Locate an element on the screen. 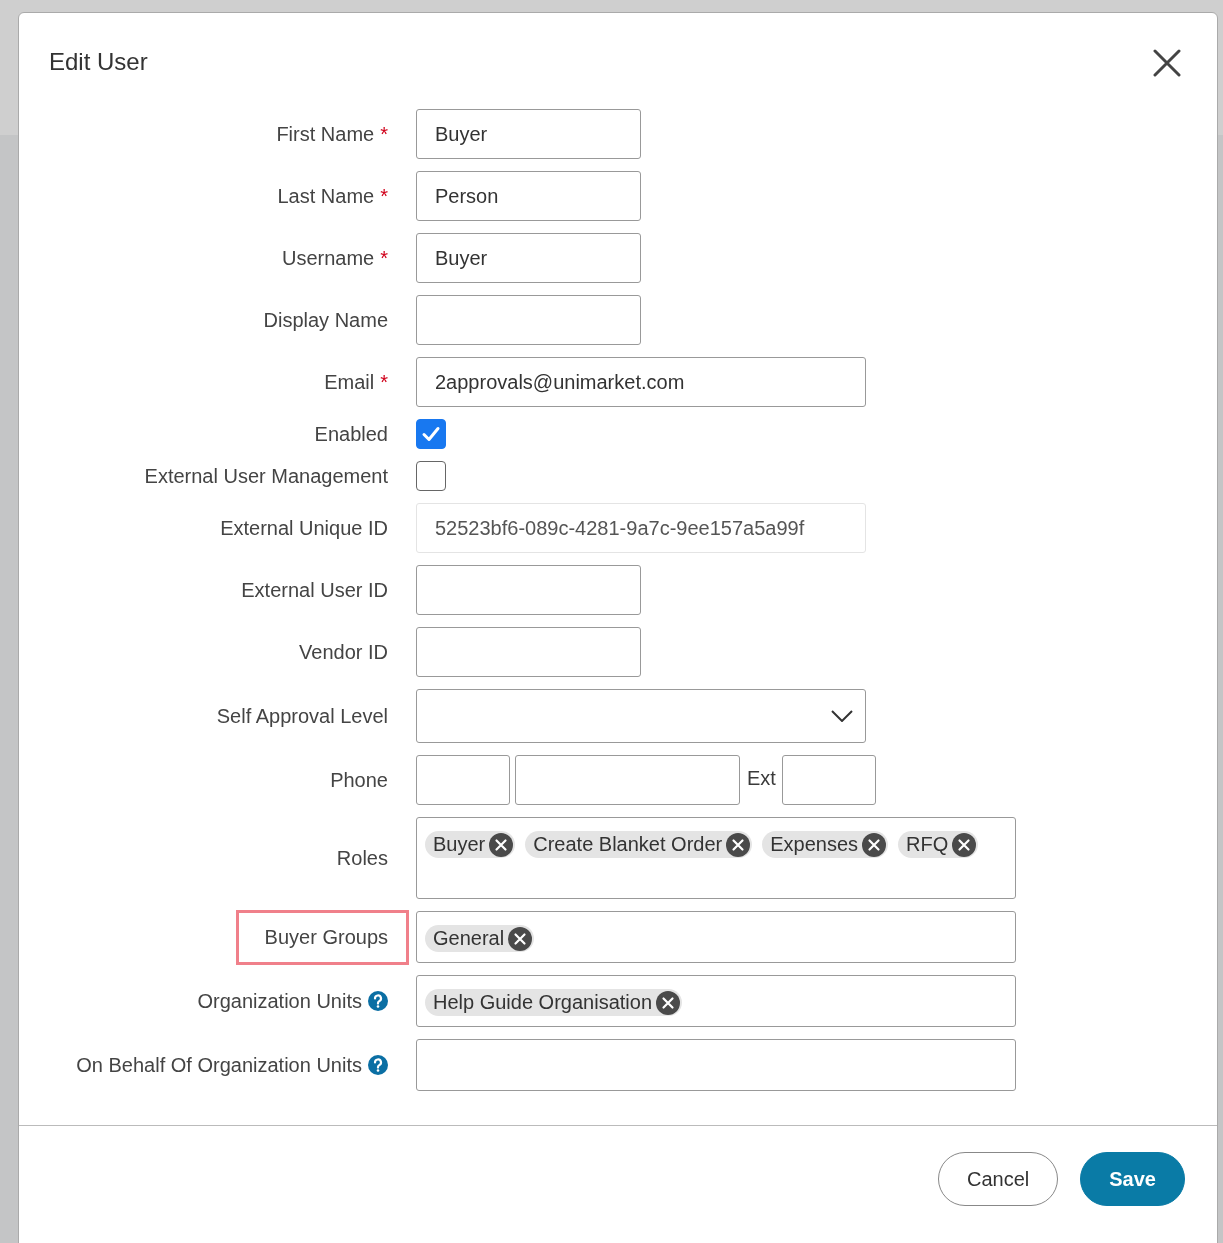  tag-select-field: General is located at coordinates (716, 937).